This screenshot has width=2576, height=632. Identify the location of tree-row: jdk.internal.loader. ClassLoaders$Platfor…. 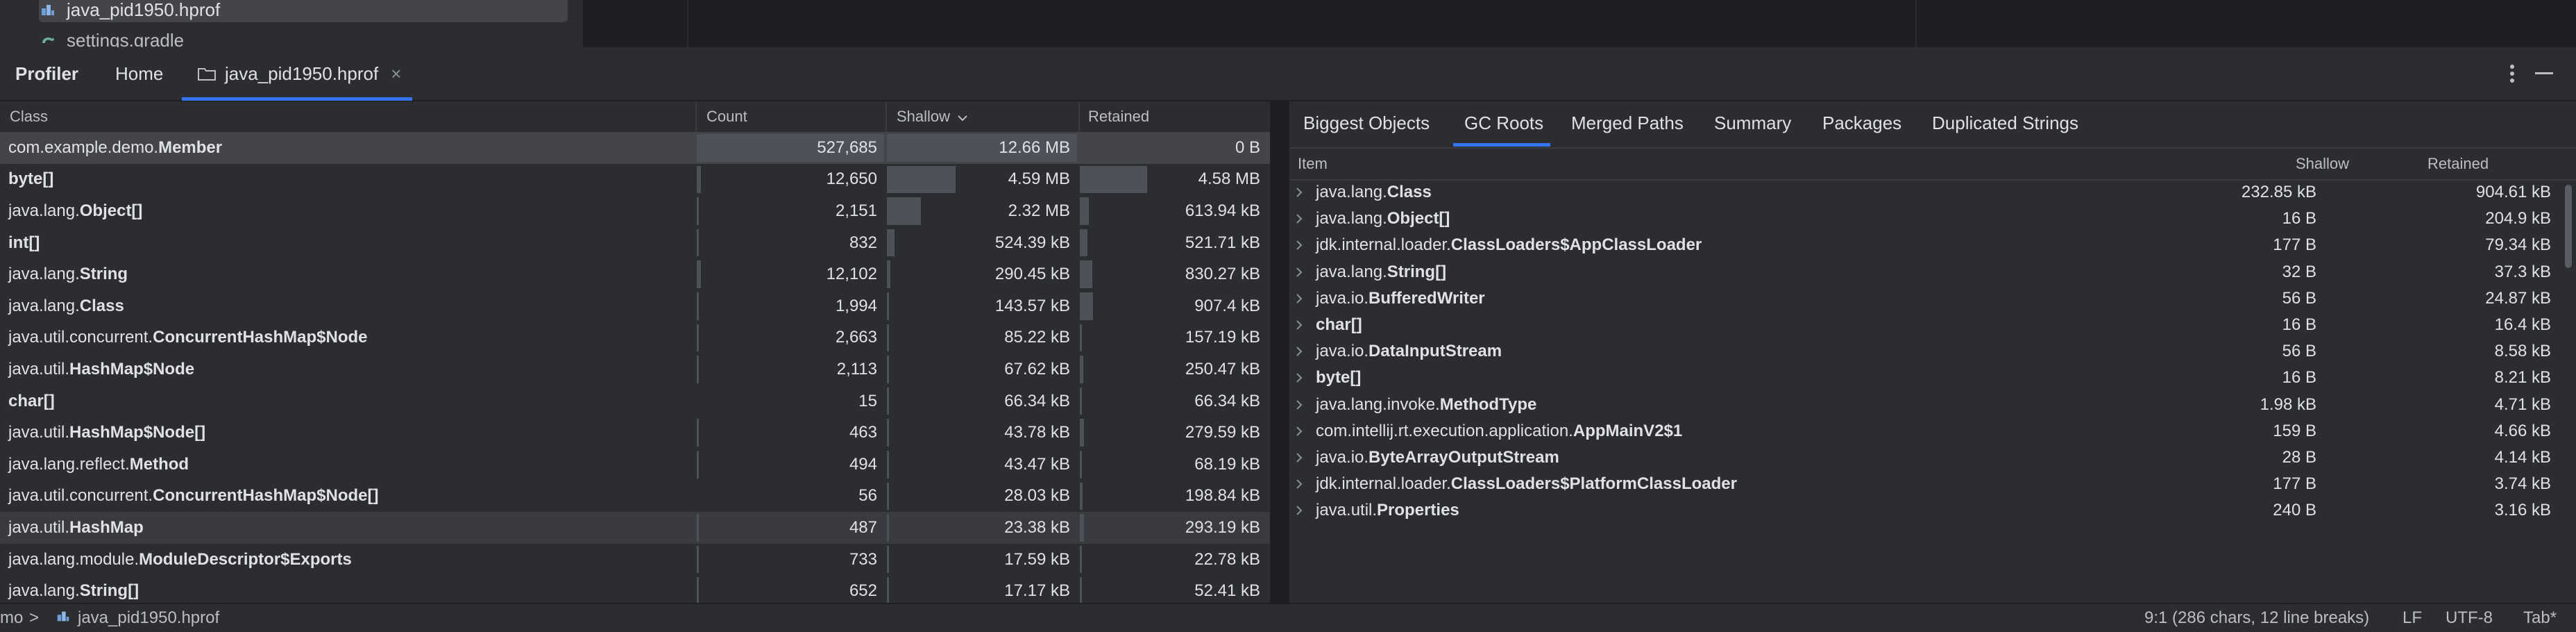
(1927, 484).